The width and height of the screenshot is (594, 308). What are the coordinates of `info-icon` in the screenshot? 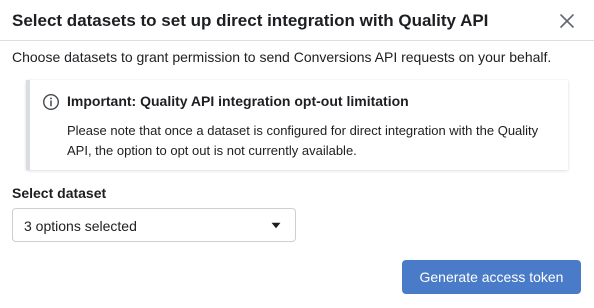 It's located at (51, 102).